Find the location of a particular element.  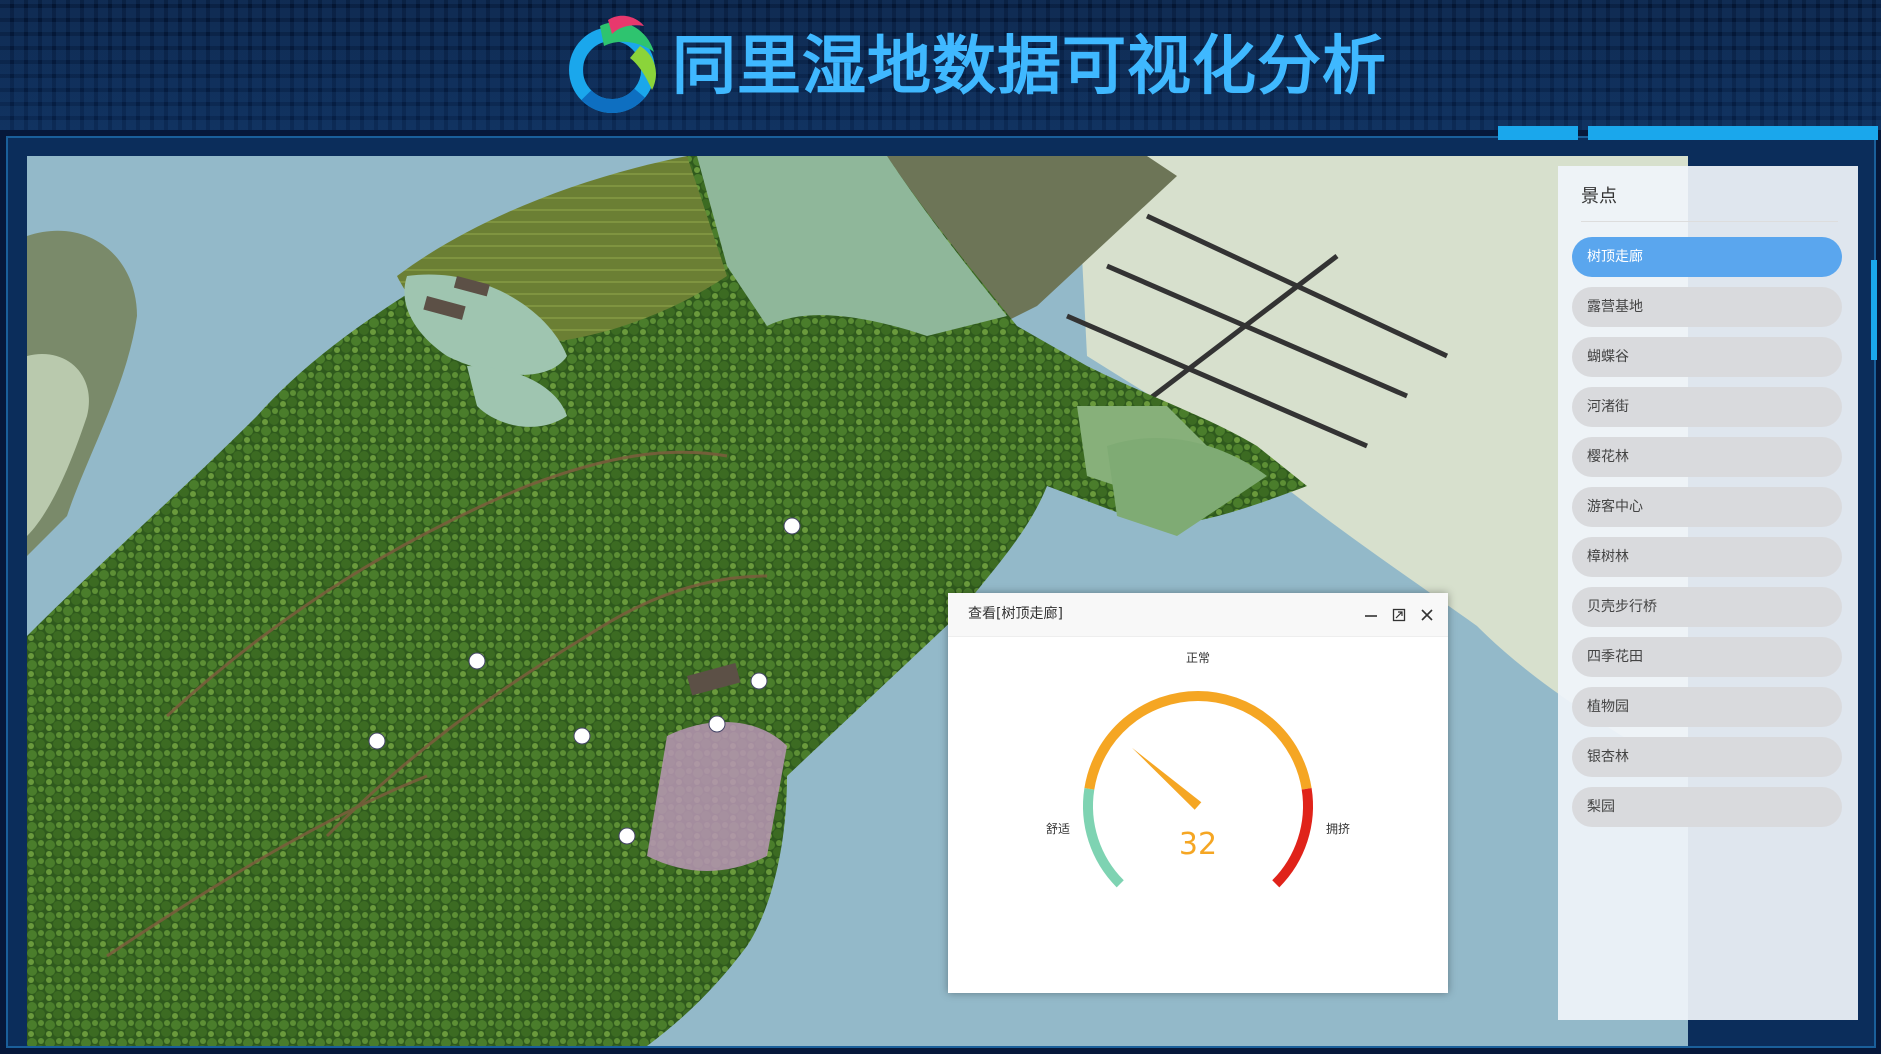

attraction-item: 樱花林 is located at coordinates (1707, 457).